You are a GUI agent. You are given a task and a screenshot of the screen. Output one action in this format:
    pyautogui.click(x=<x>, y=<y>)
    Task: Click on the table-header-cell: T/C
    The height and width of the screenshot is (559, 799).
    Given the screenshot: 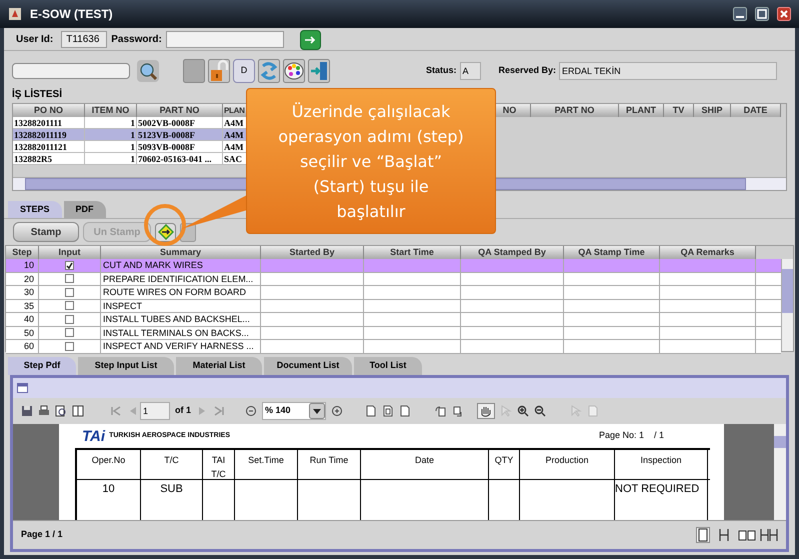 What is the action you would take?
    pyautogui.click(x=172, y=464)
    